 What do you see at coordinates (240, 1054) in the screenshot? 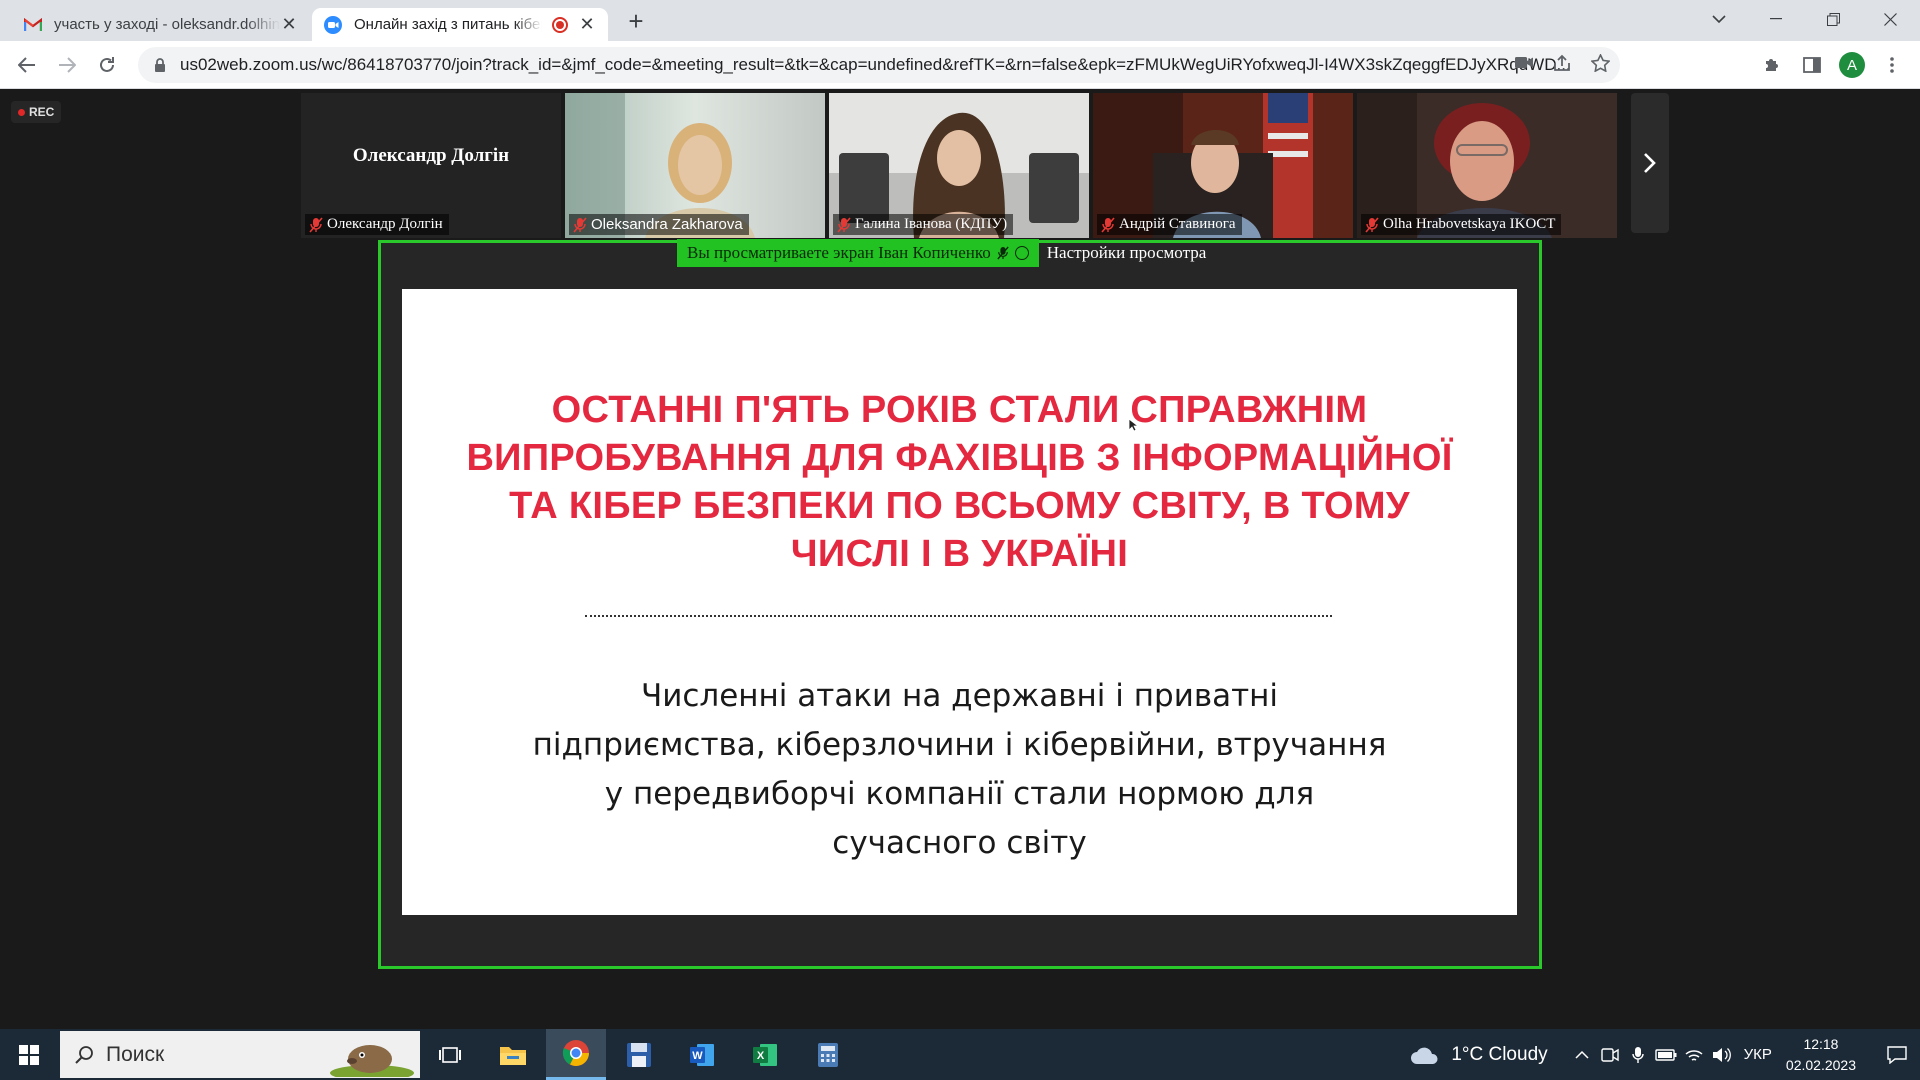
I see `taskbar-search: Поиск` at bounding box center [240, 1054].